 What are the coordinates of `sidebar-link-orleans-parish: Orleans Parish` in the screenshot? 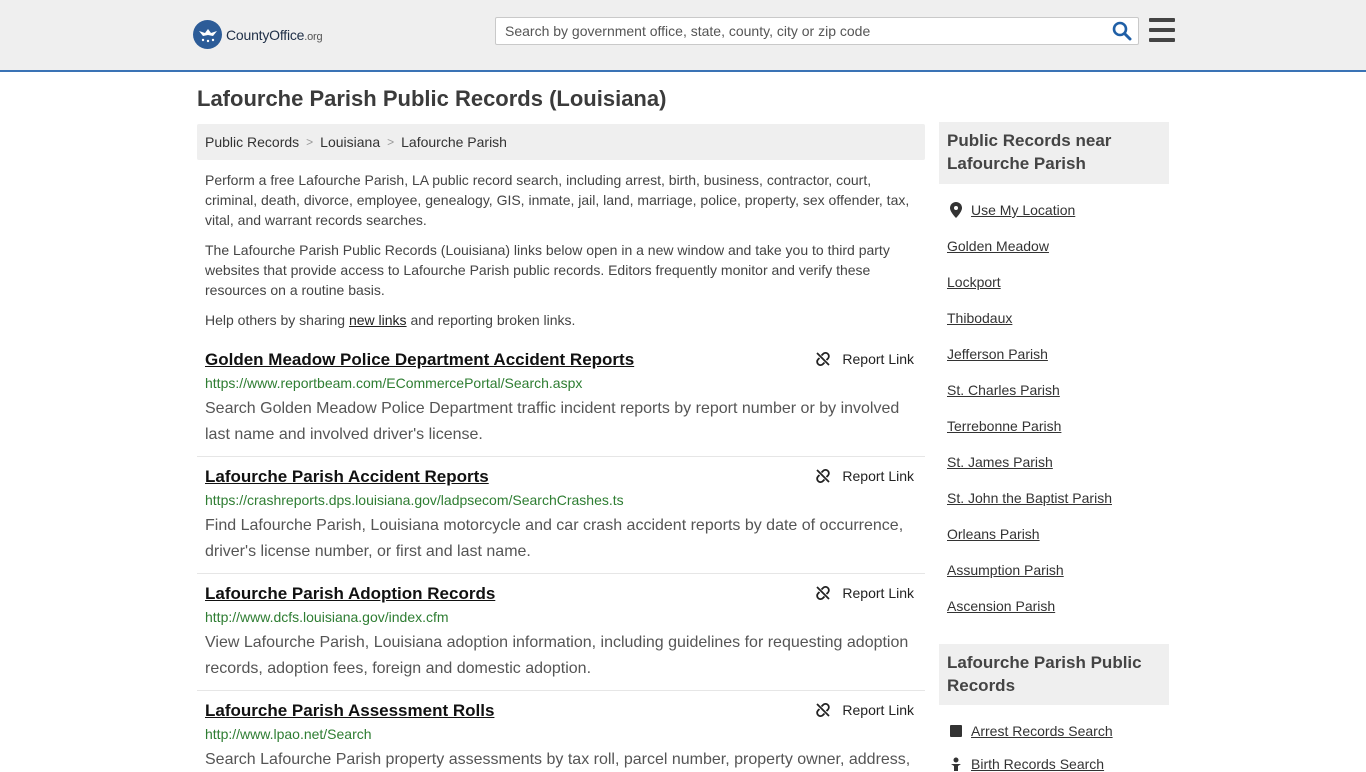 It's located at (993, 534).